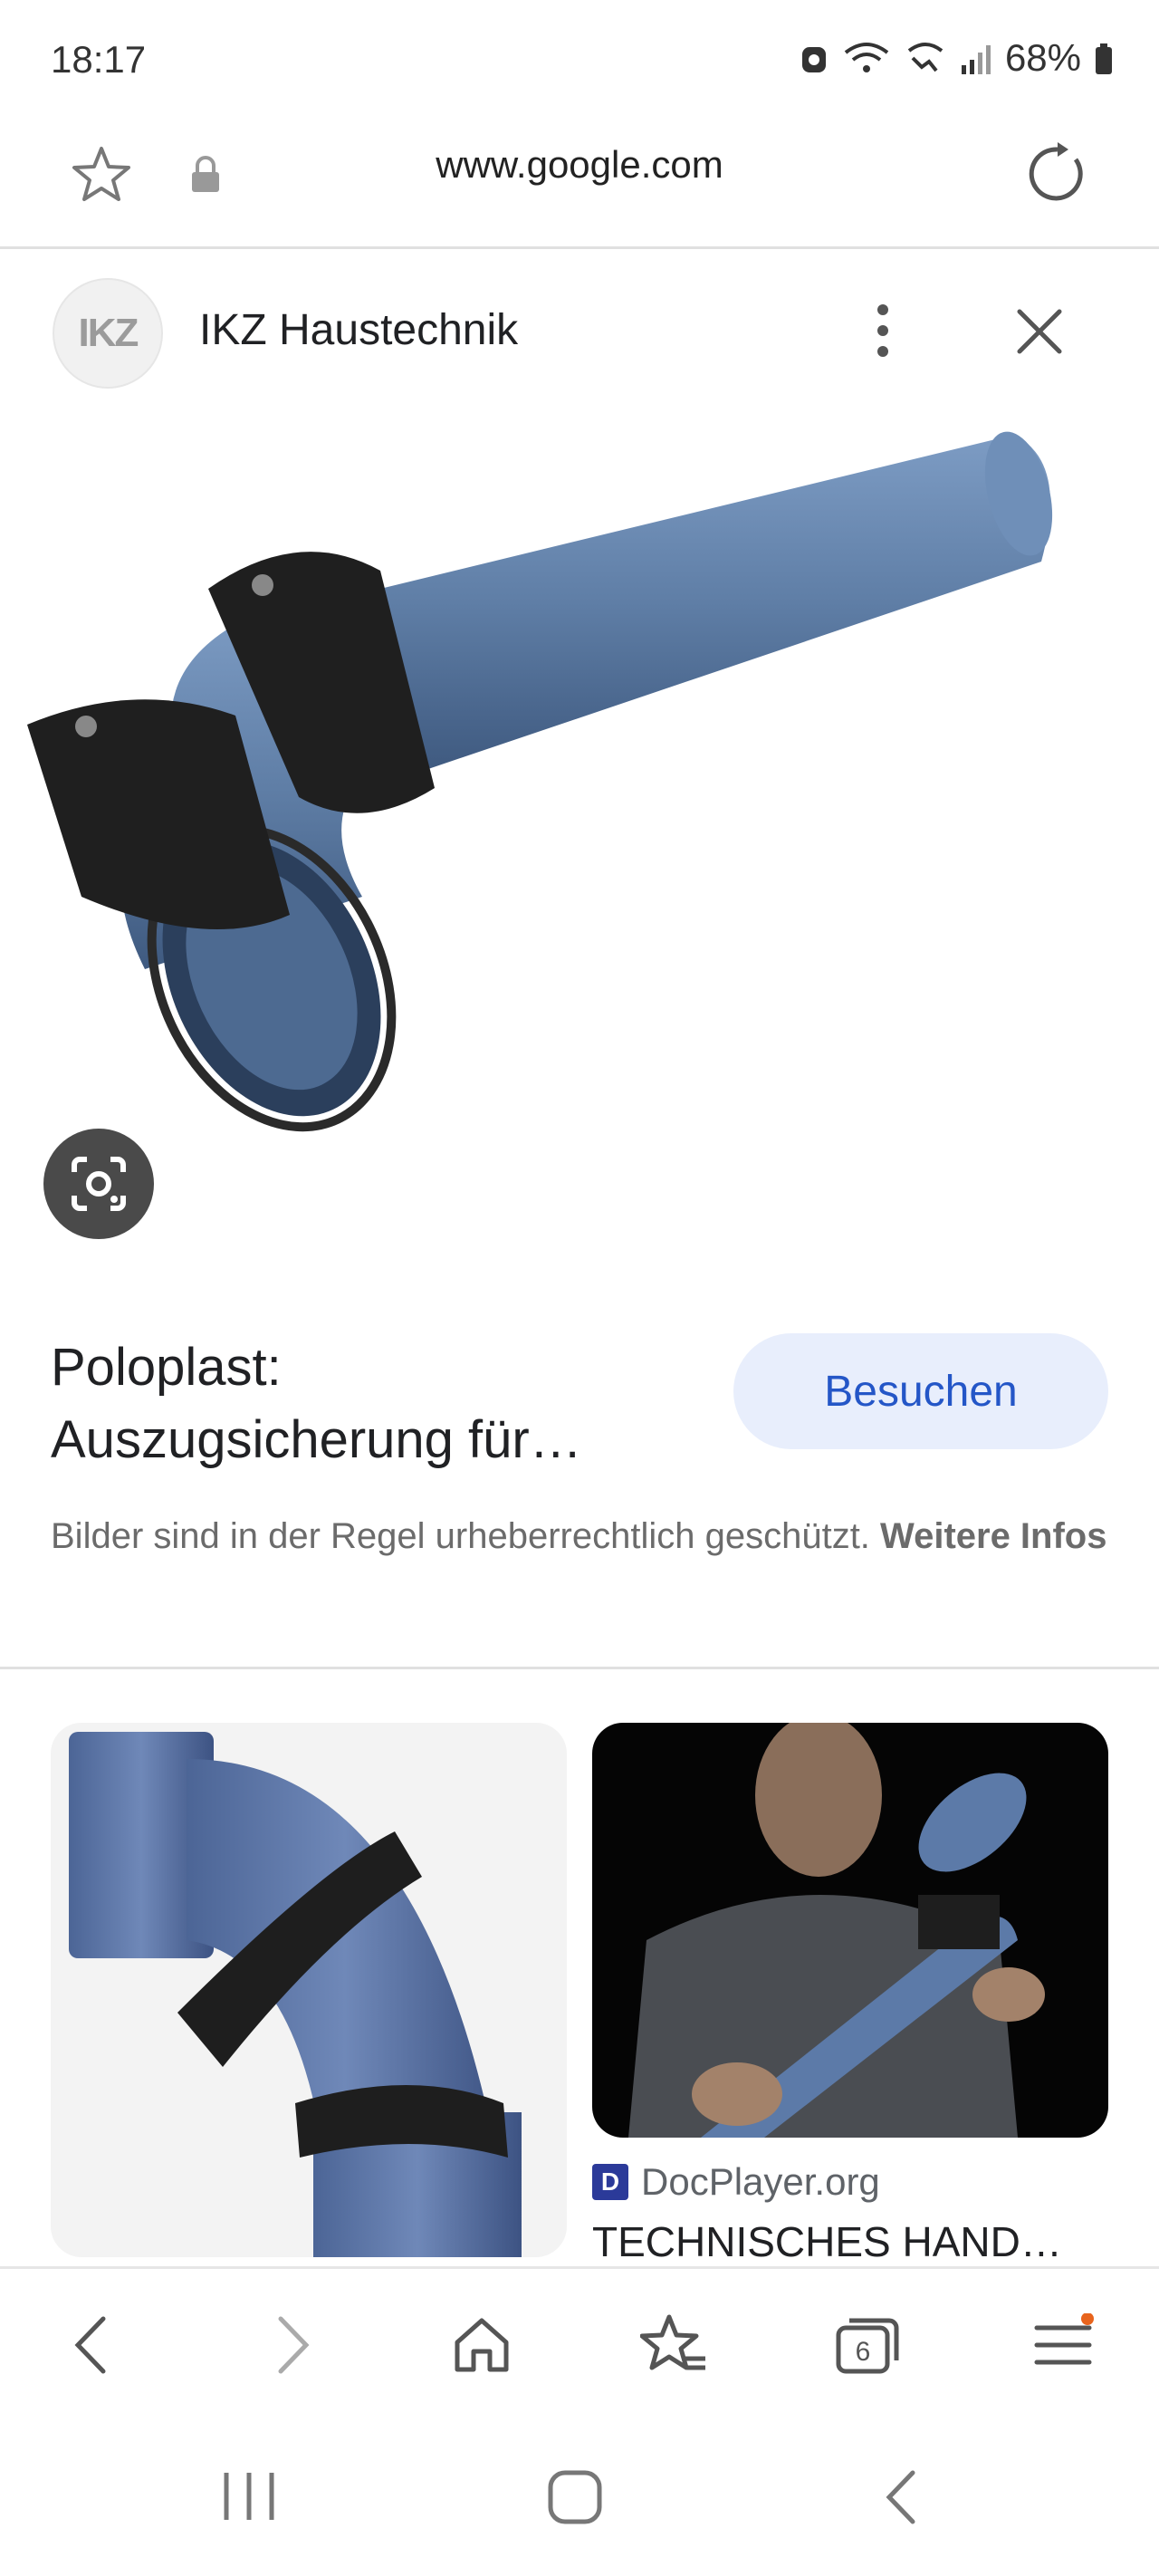  What do you see at coordinates (1057, 176) in the screenshot?
I see `reload-icon` at bounding box center [1057, 176].